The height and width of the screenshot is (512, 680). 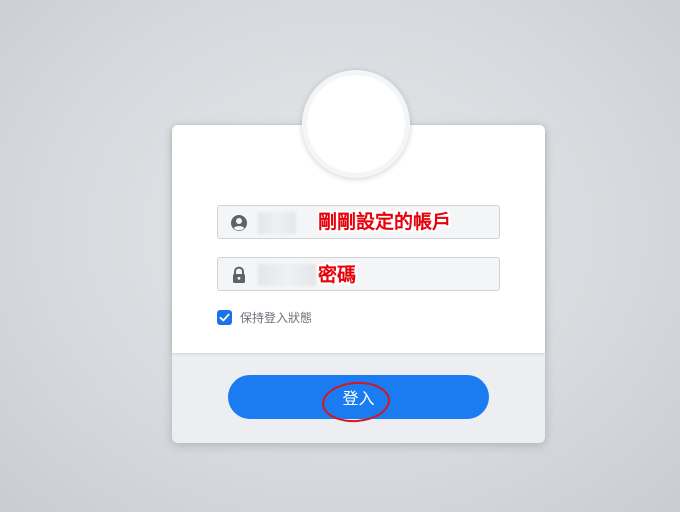 What do you see at coordinates (400, 275) in the screenshot?
I see `password-input` at bounding box center [400, 275].